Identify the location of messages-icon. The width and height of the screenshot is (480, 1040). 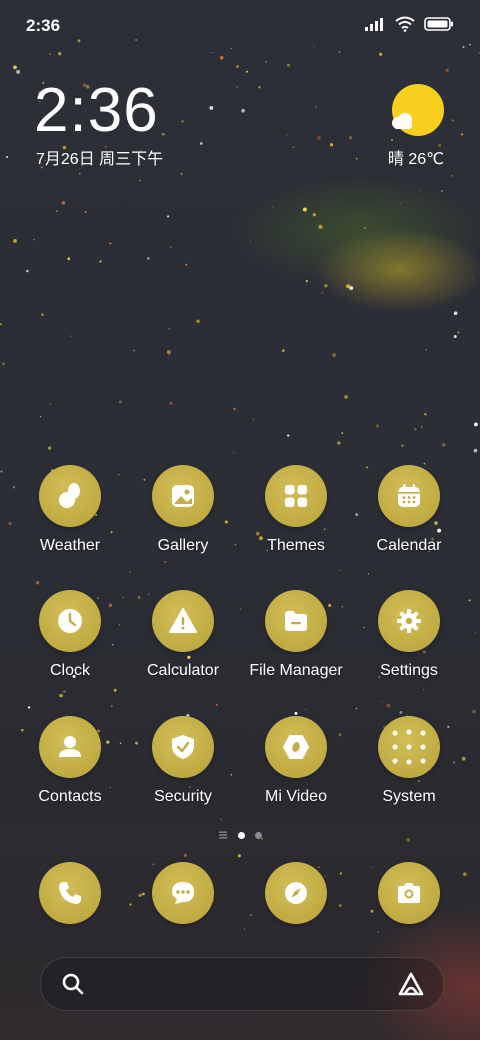
(183, 893).